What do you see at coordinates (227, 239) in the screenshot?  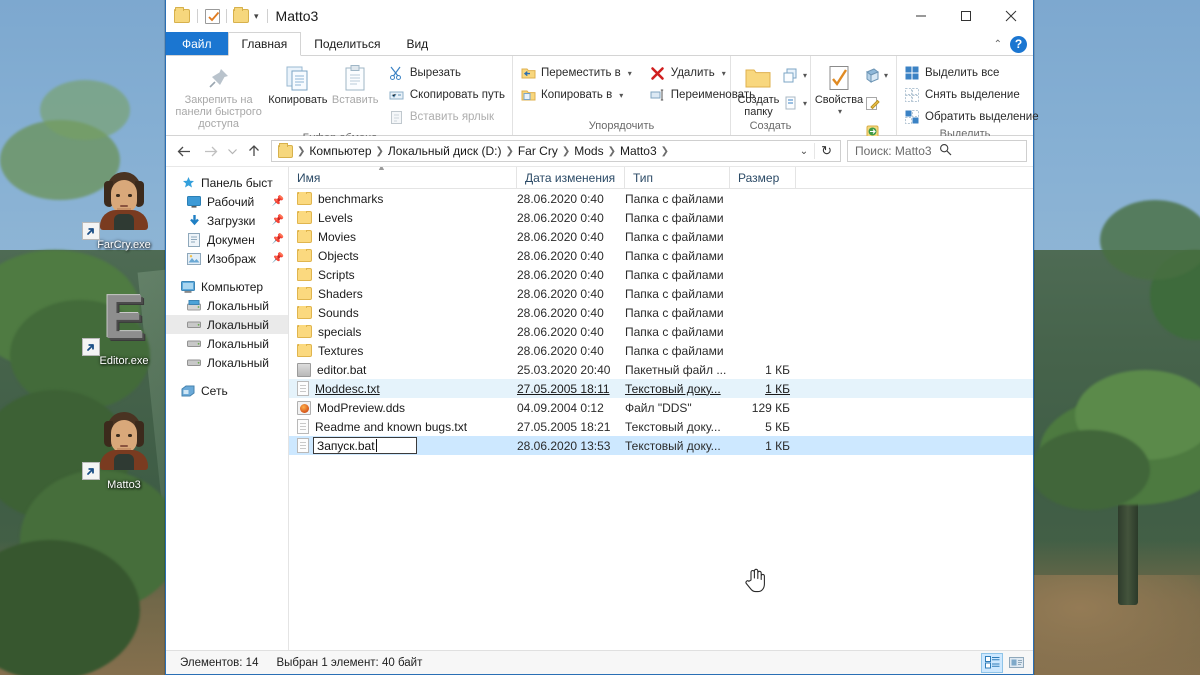 I see `sidebar-item-documents: Докумен 📌` at bounding box center [227, 239].